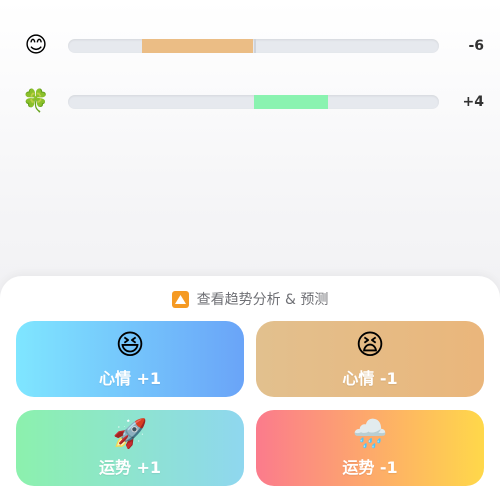 The height and width of the screenshot is (500, 500). What do you see at coordinates (180, 299) in the screenshot?
I see `triangle-up-icon` at bounding box center [180, 299].